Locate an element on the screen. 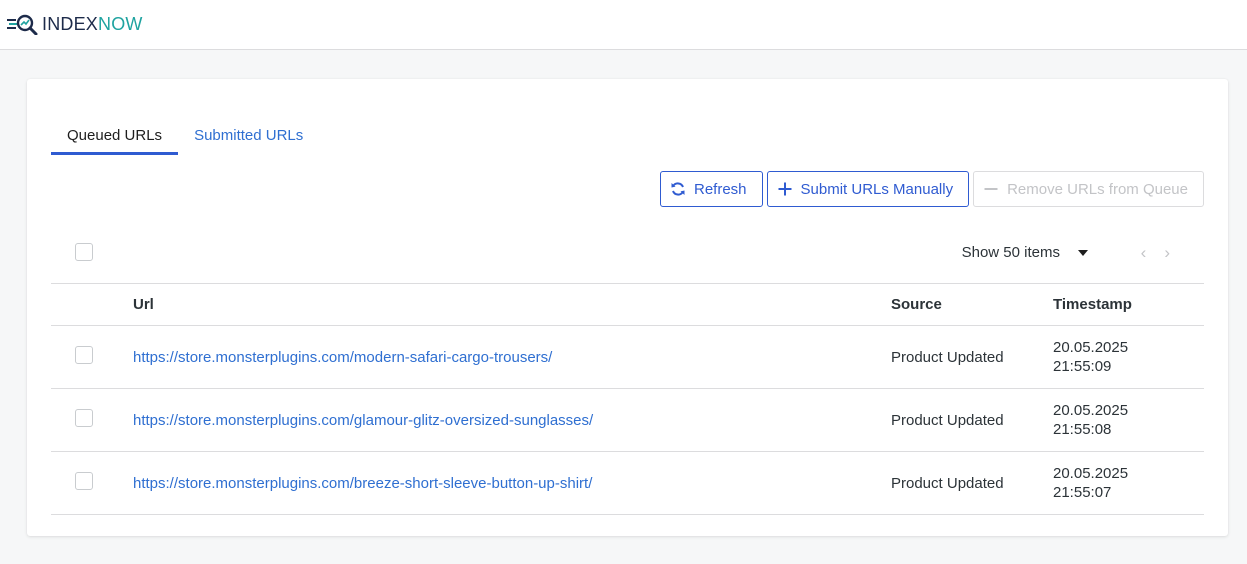 This screenshot has width=1247, height=564. indexnow-logo: INDEXNOW is located at coordinates (75, 24).